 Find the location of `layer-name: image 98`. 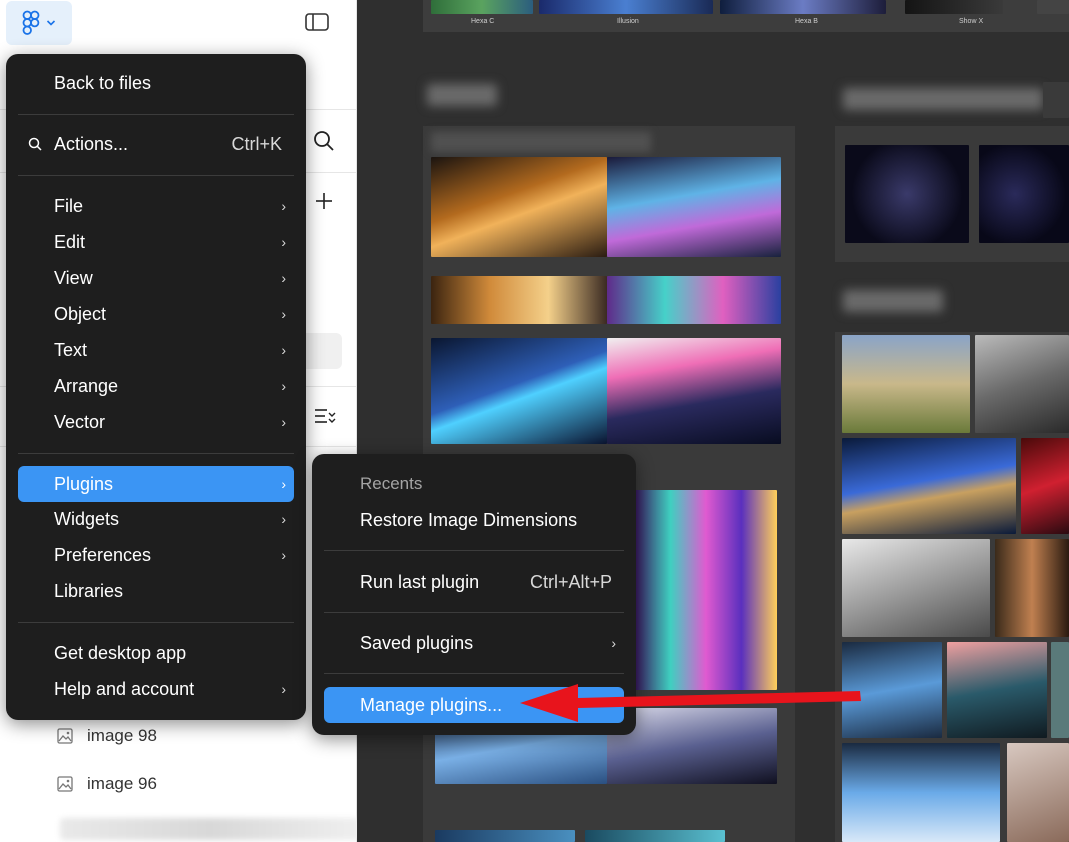

layer-name: image 98 is located at coordinates (122, 735).